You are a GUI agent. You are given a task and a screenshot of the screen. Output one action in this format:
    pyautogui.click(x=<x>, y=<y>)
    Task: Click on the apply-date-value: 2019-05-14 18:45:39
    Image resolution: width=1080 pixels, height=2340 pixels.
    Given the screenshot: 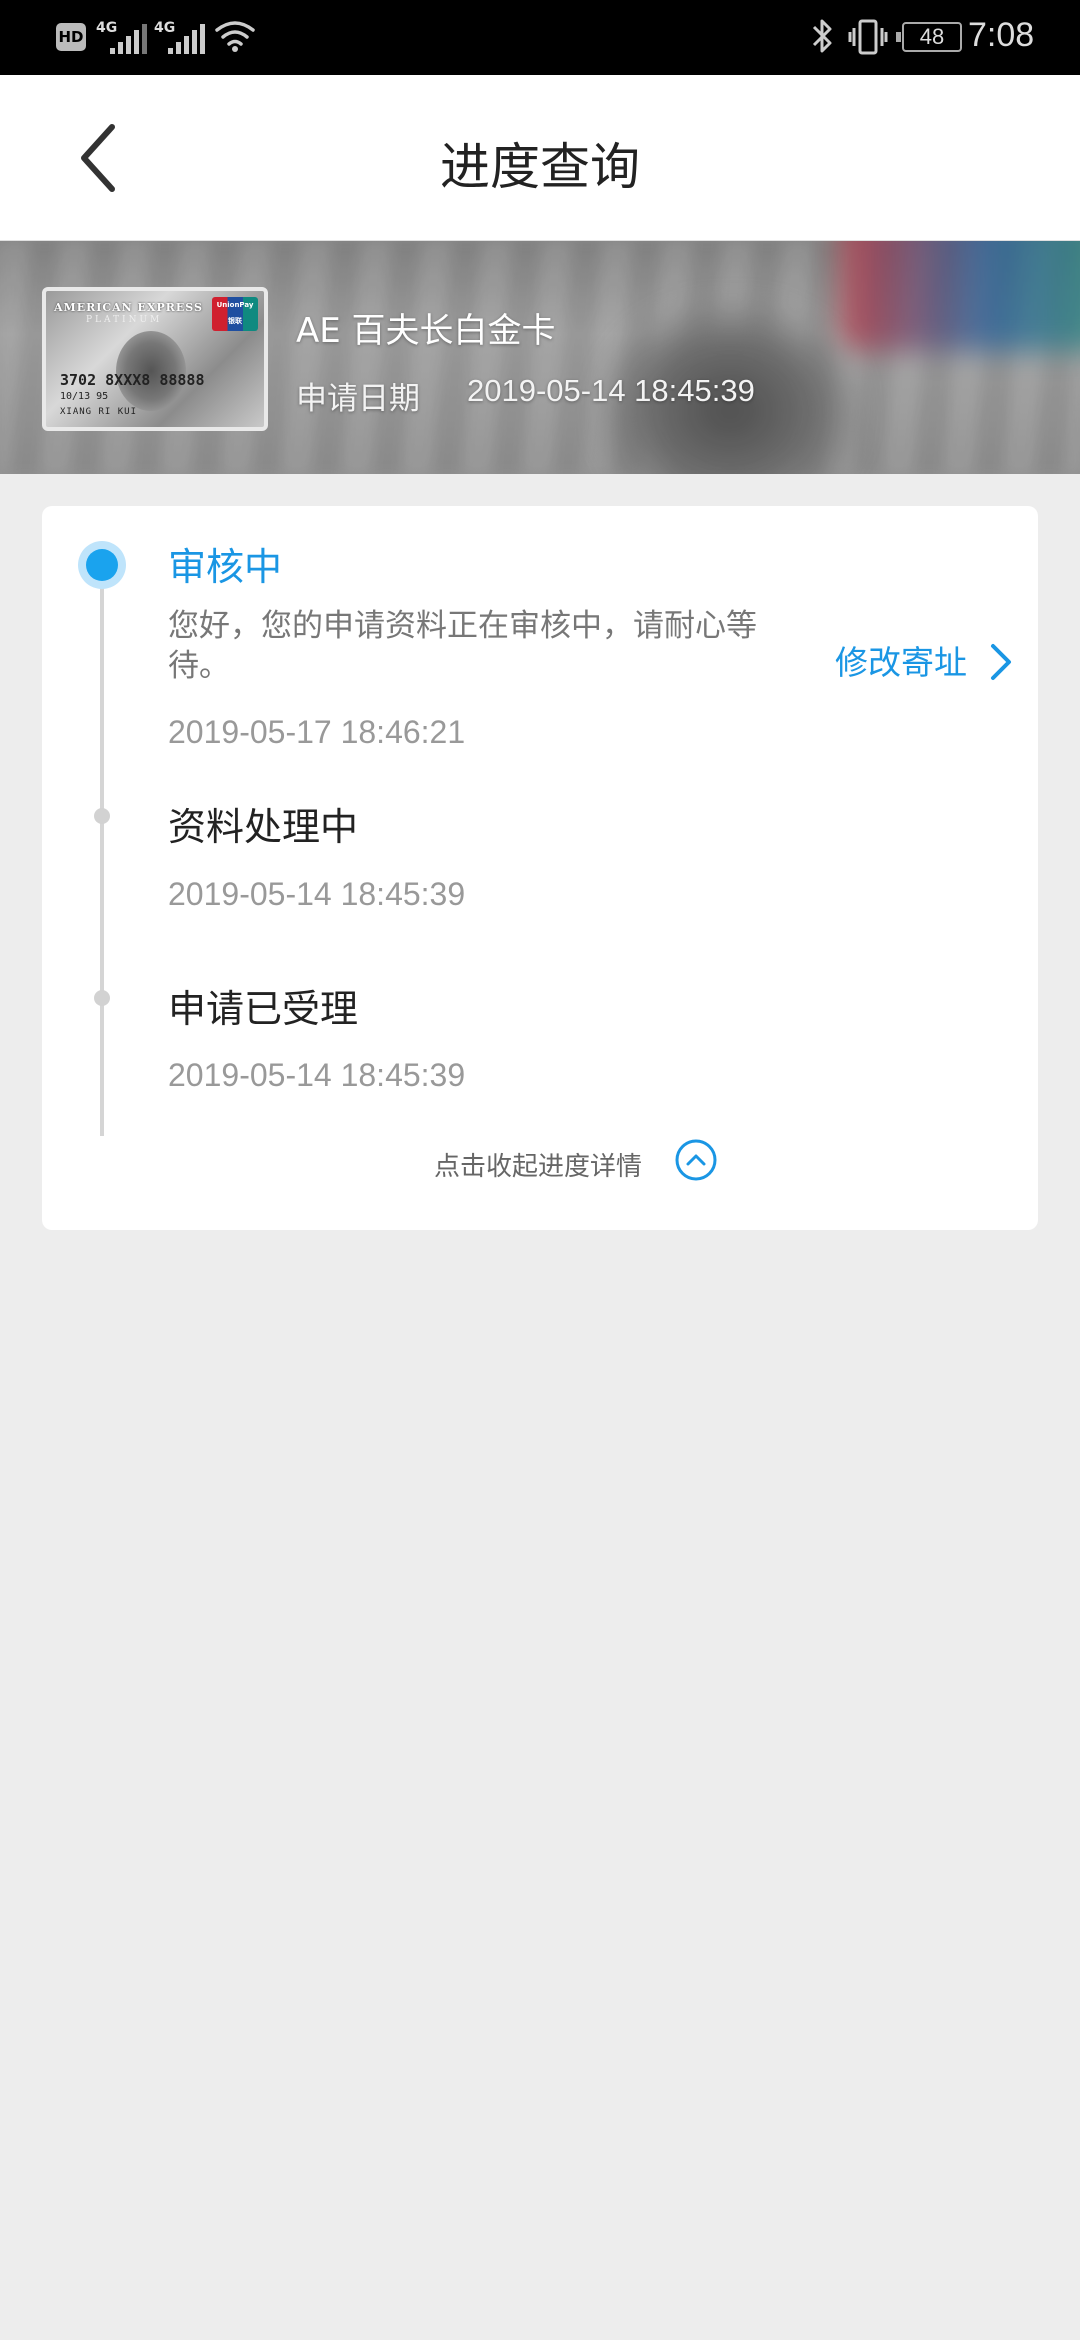 What is the action you would take?
    pyautogui.click(x=611, y=390)
    